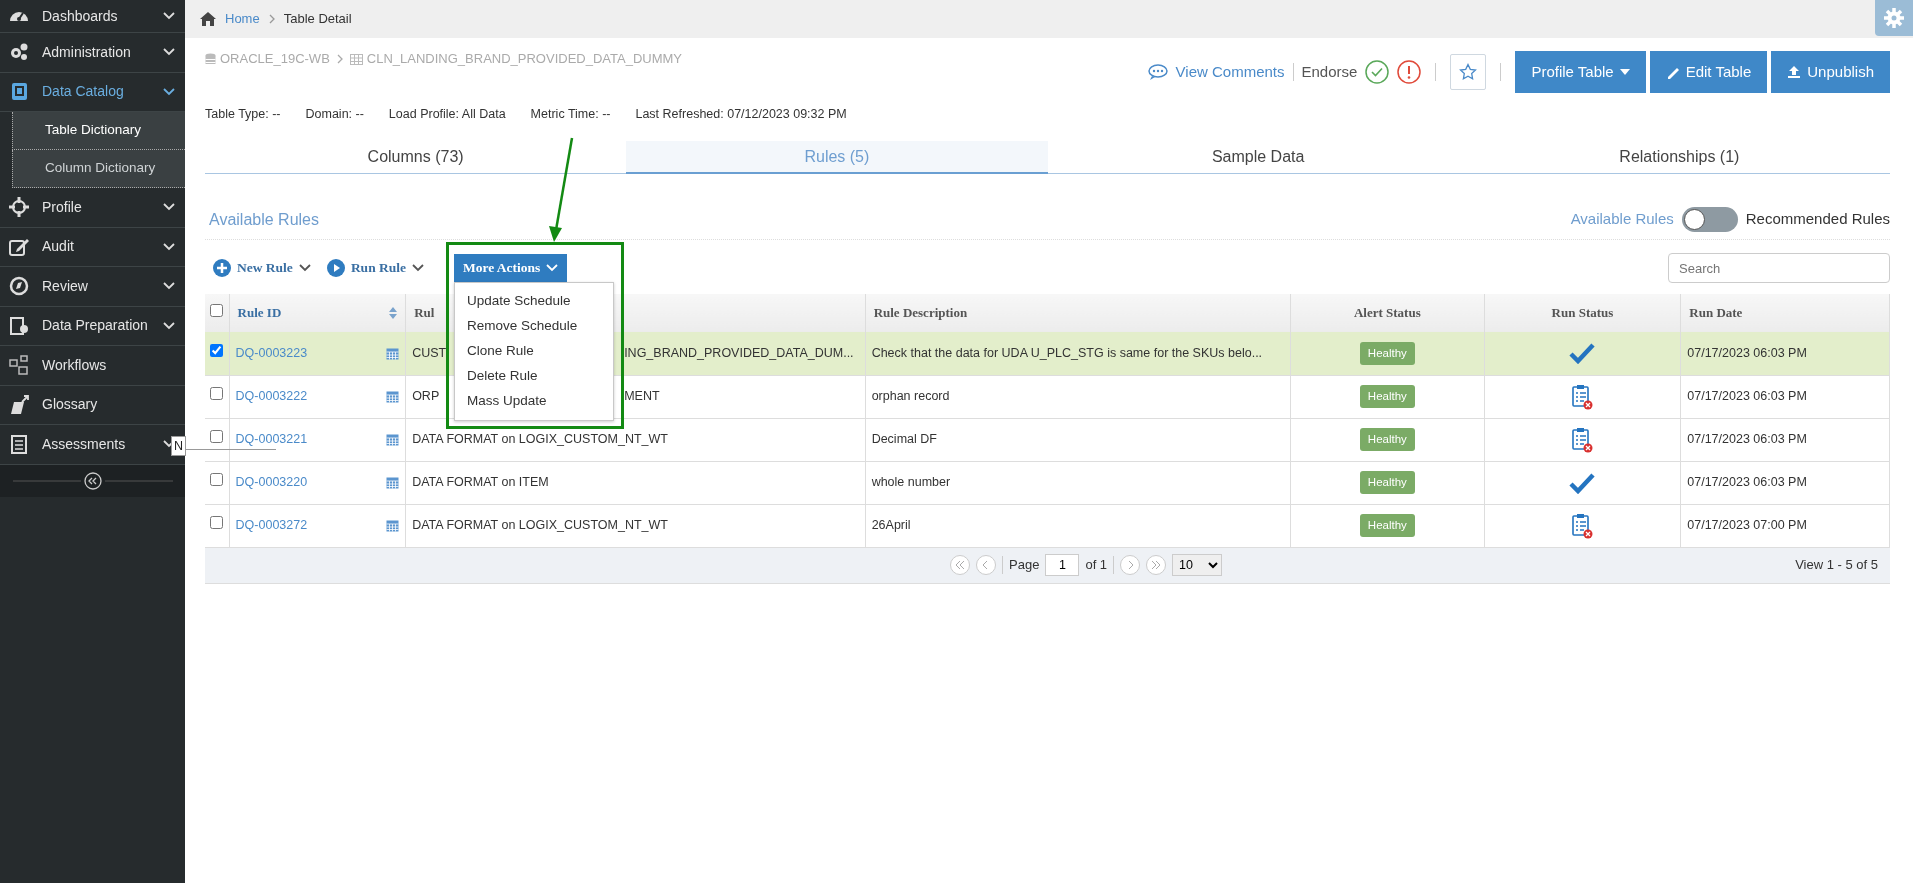 The width and height of the screenshot is (1913, 883). What do you see at coordinates (480, 483) in the screenshot?
I see `table-cell-text: DATA FORMAT on ITEM` at bounding box center [480, 483].